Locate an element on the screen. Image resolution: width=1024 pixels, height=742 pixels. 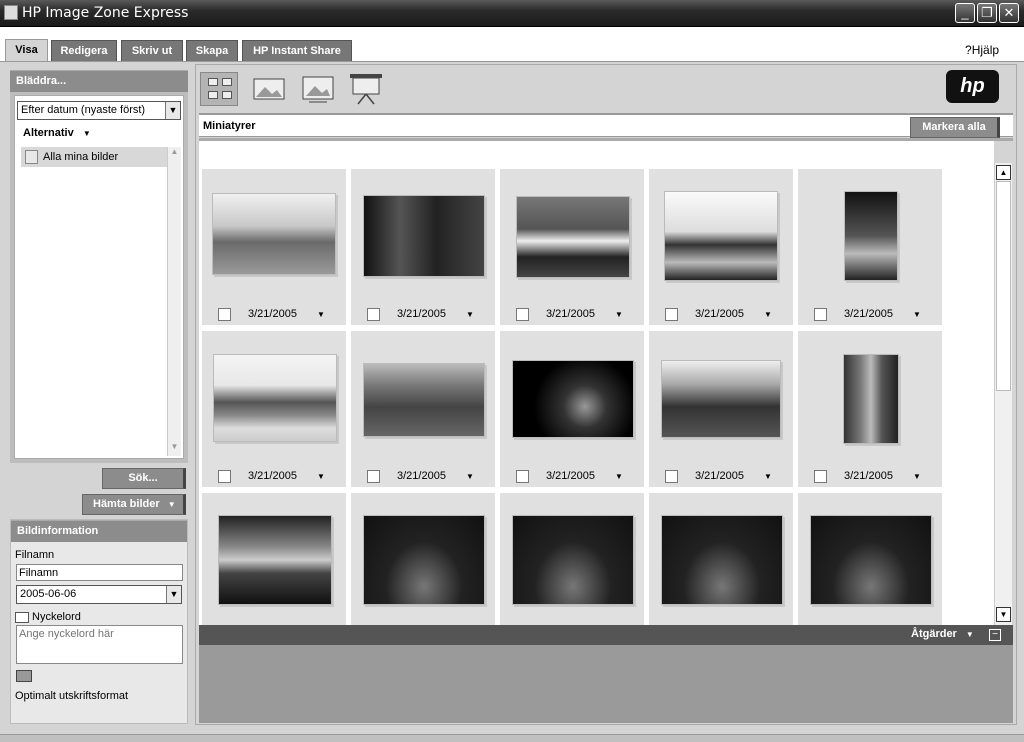
options-dropdown: Alternativ ▼ is located at coordinates (57, 133).